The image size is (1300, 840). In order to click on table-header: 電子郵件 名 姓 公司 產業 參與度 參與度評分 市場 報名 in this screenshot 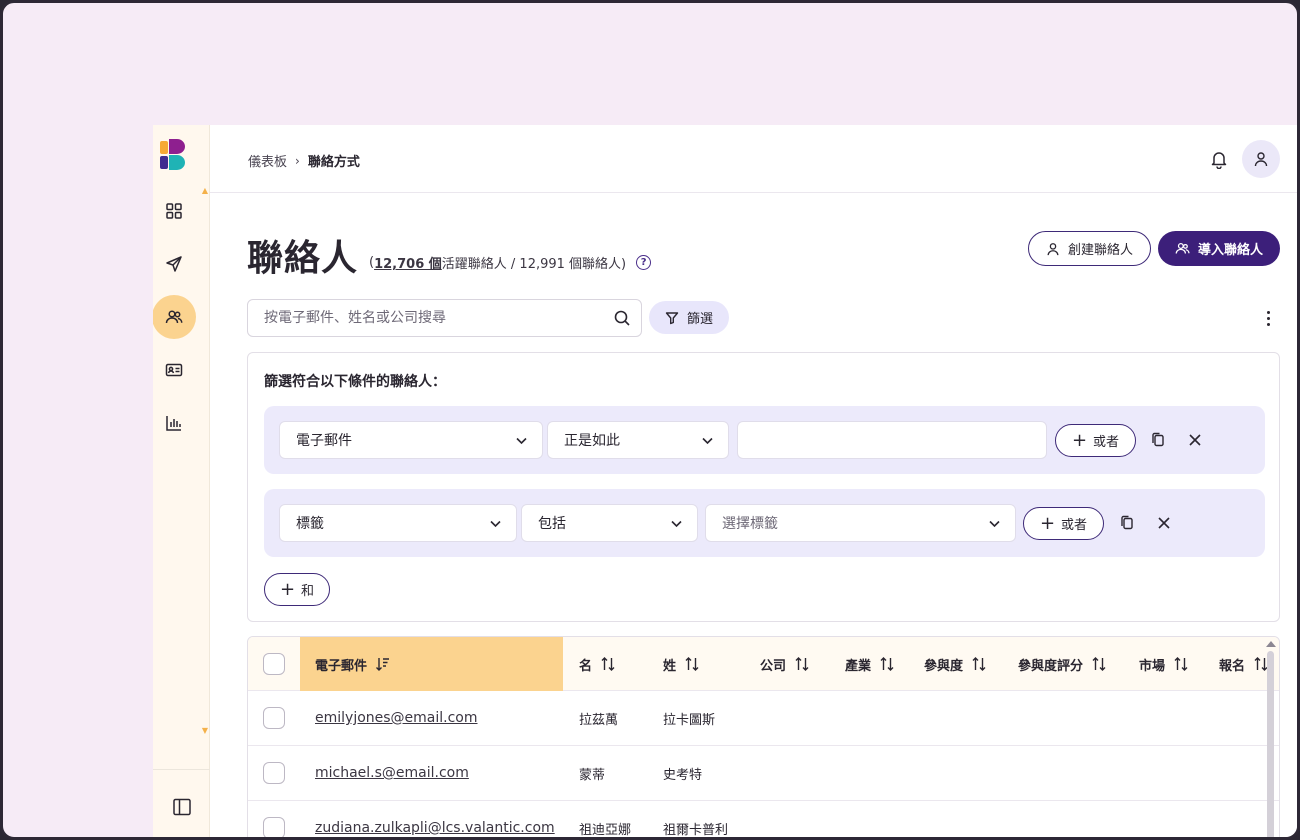, I will do `click(763, 664)`.